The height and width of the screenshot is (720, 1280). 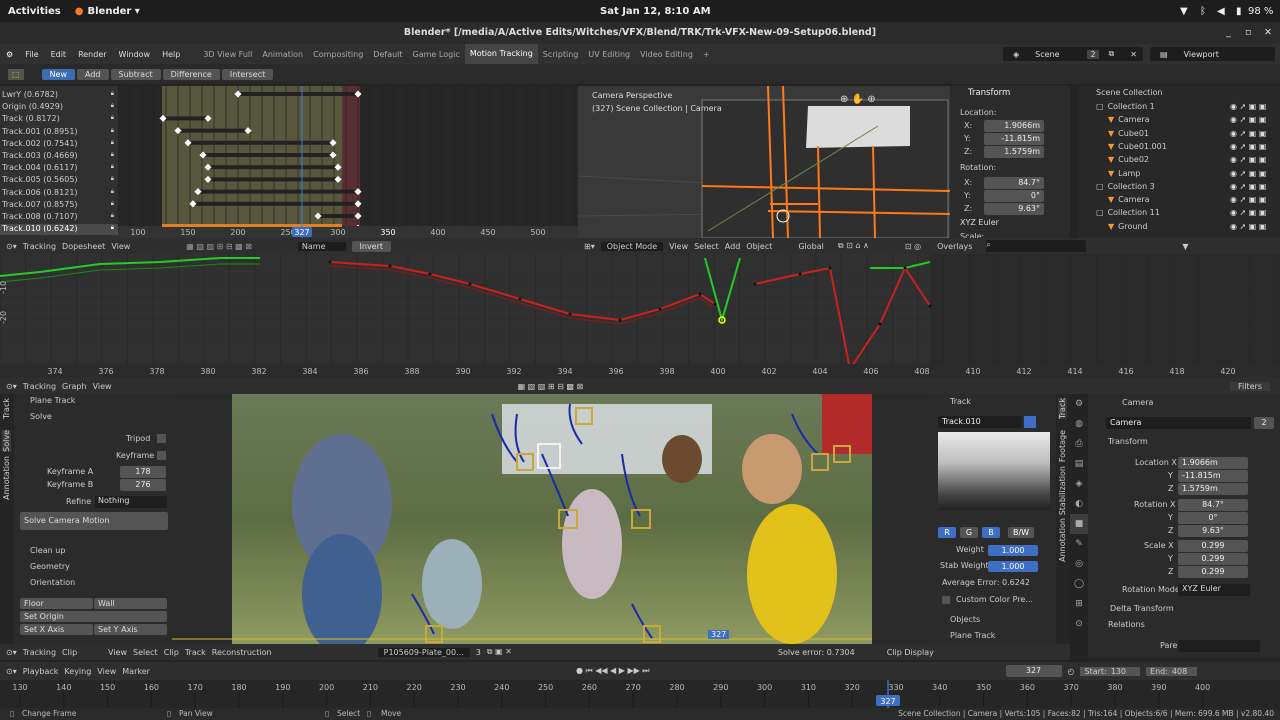 What do you see at coordinates (1194, 228) in the screenshot?
I see `outliner-item: ▼ Ground ◉ ➚ ▣ ▣` at bounding box center [1194, 228].